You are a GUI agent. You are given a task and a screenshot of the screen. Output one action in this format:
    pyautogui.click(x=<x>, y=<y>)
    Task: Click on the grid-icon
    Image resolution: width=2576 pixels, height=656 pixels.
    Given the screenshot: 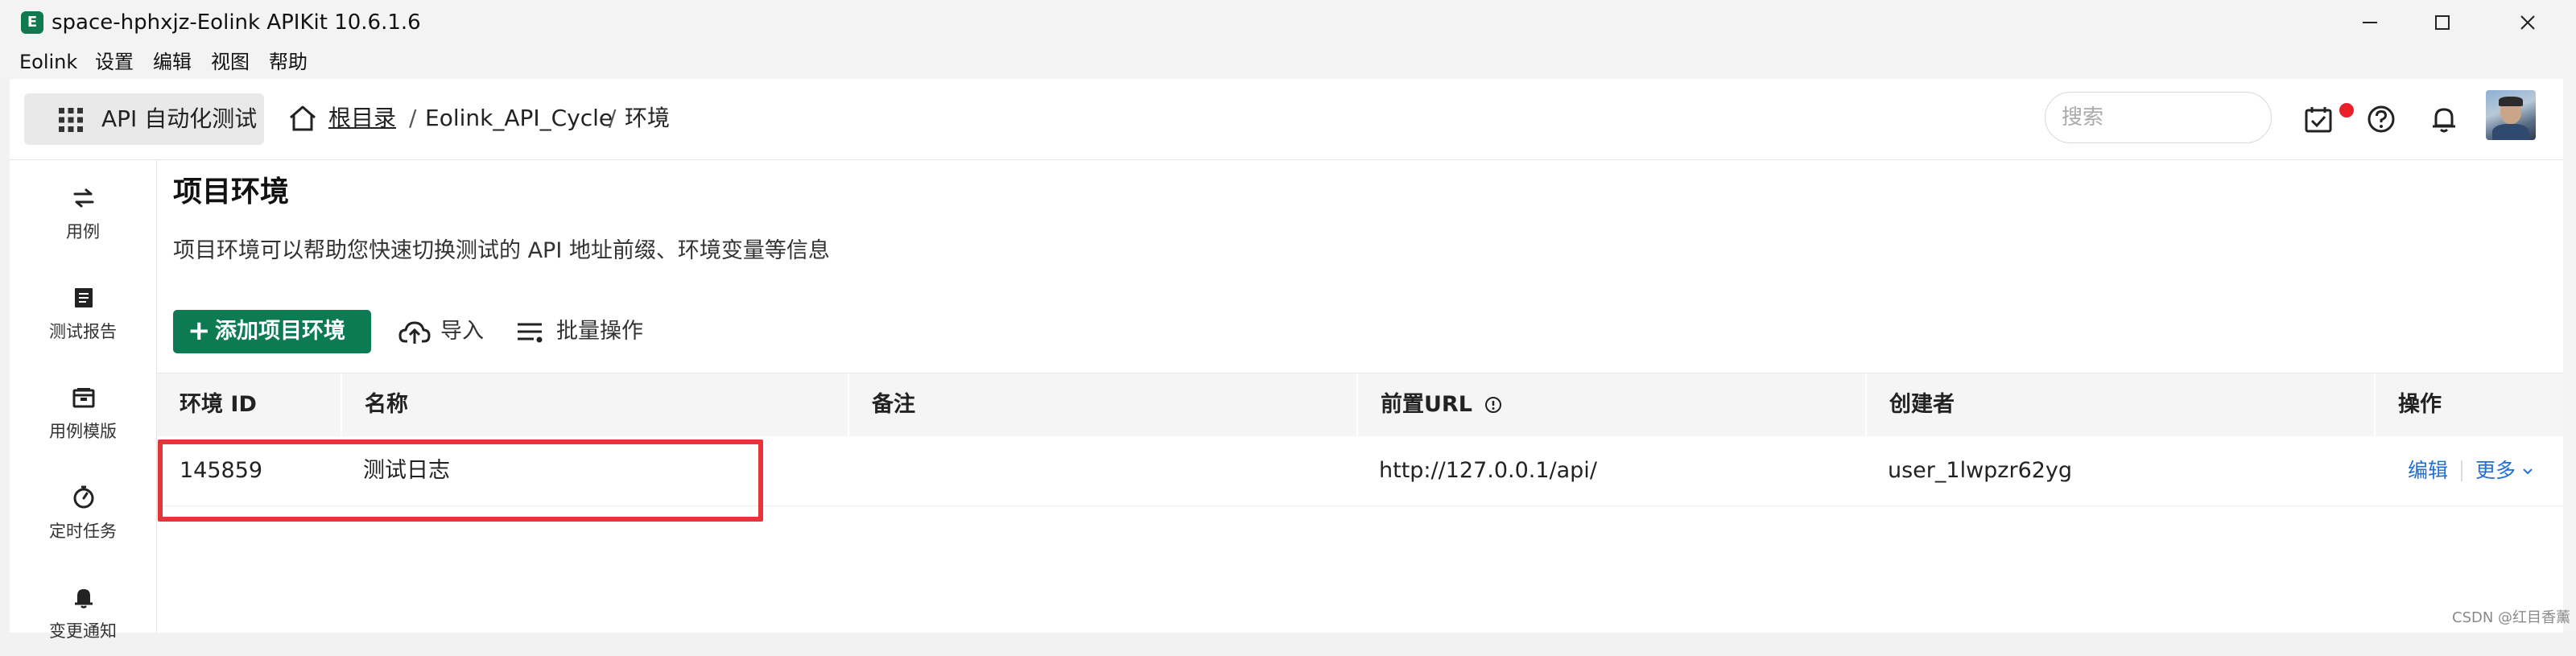 What is the action you would take?
    pyautogui.click(x=71, y=120)
    